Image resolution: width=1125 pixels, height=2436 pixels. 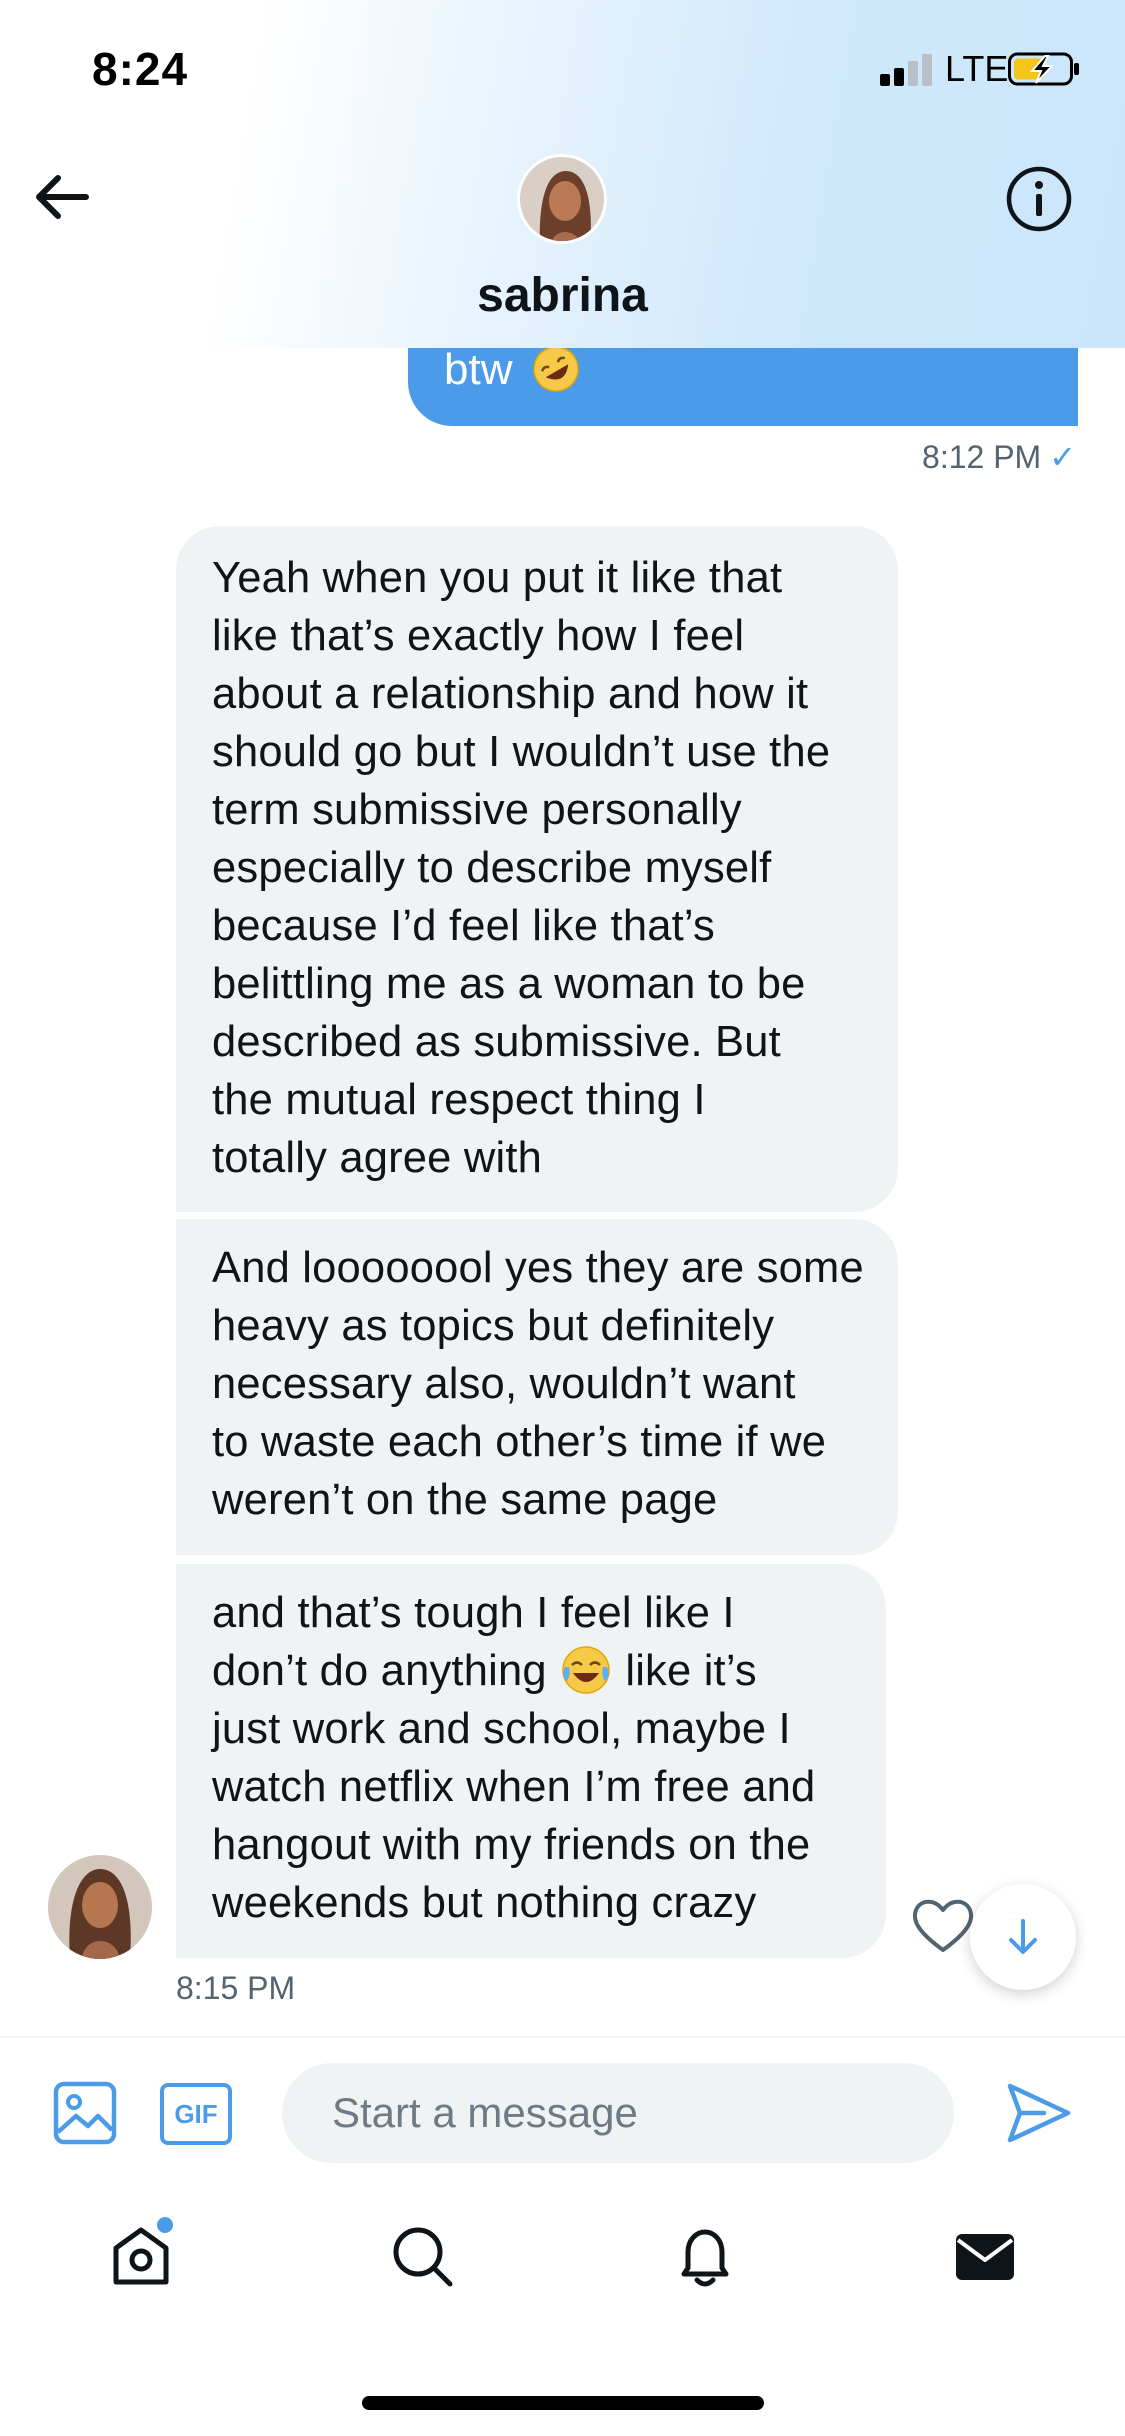 I want to click on search-icon, so click(x=423, y=2257).